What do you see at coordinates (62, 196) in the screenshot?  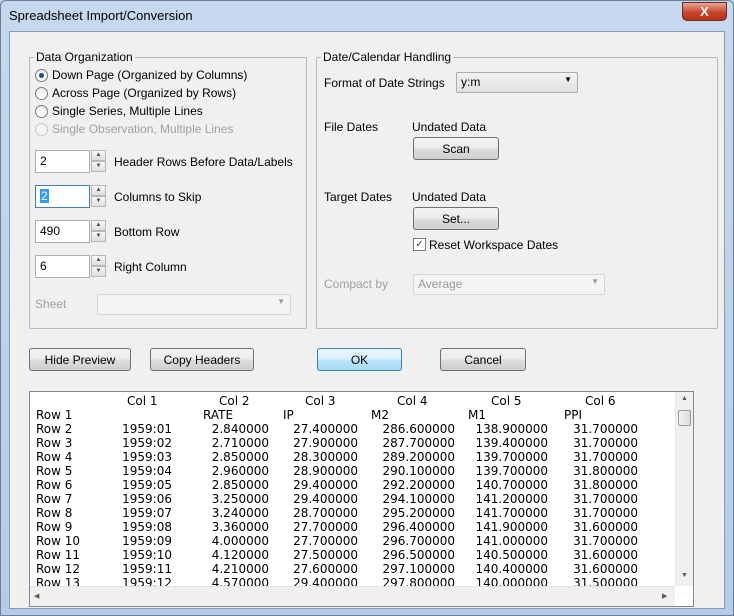 I see `columns-skip-input: 2` at bounding box center [62, 196].